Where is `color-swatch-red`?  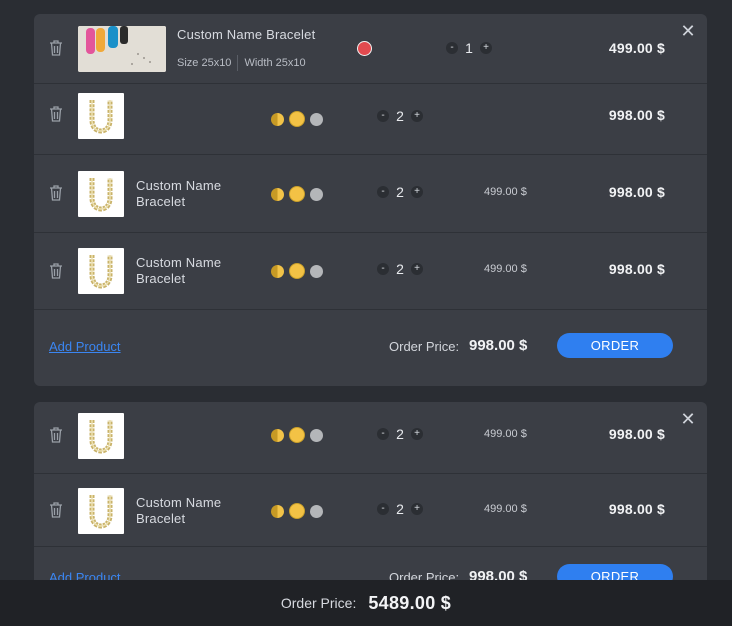
color-swatch-red is located at coordinates (364, 48).